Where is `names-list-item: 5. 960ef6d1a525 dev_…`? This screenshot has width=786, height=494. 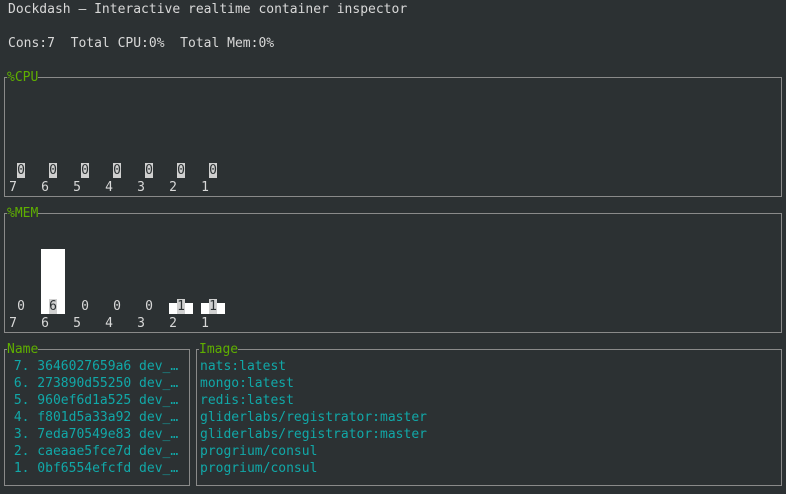
names-list-item: 5. 960ef6d1a525 dev_… is located at coordinates (92, 400).